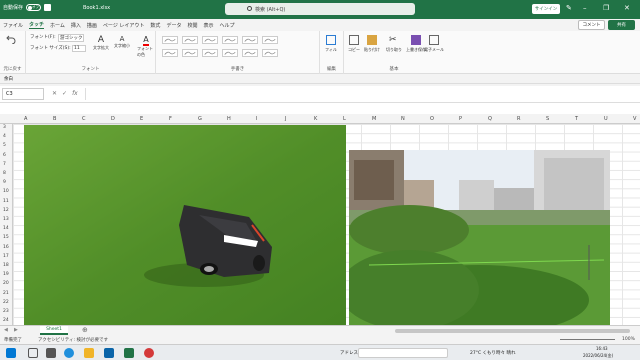 Image resolution: width=640 pixels, height=360 pixels. What do you see at coordinates (173, 25) in the screenshot?
I see `tab-data: データ` at bounding box center [173, 25].